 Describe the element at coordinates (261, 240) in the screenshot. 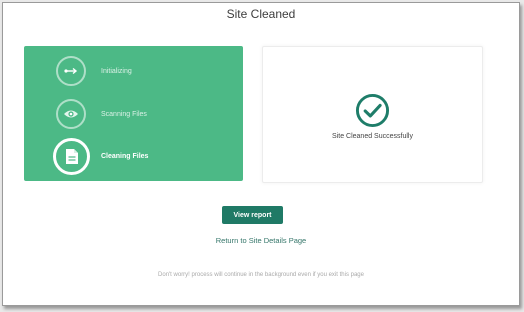

I see `return-to-site-details-link: Return to Site Details Page` at that location.